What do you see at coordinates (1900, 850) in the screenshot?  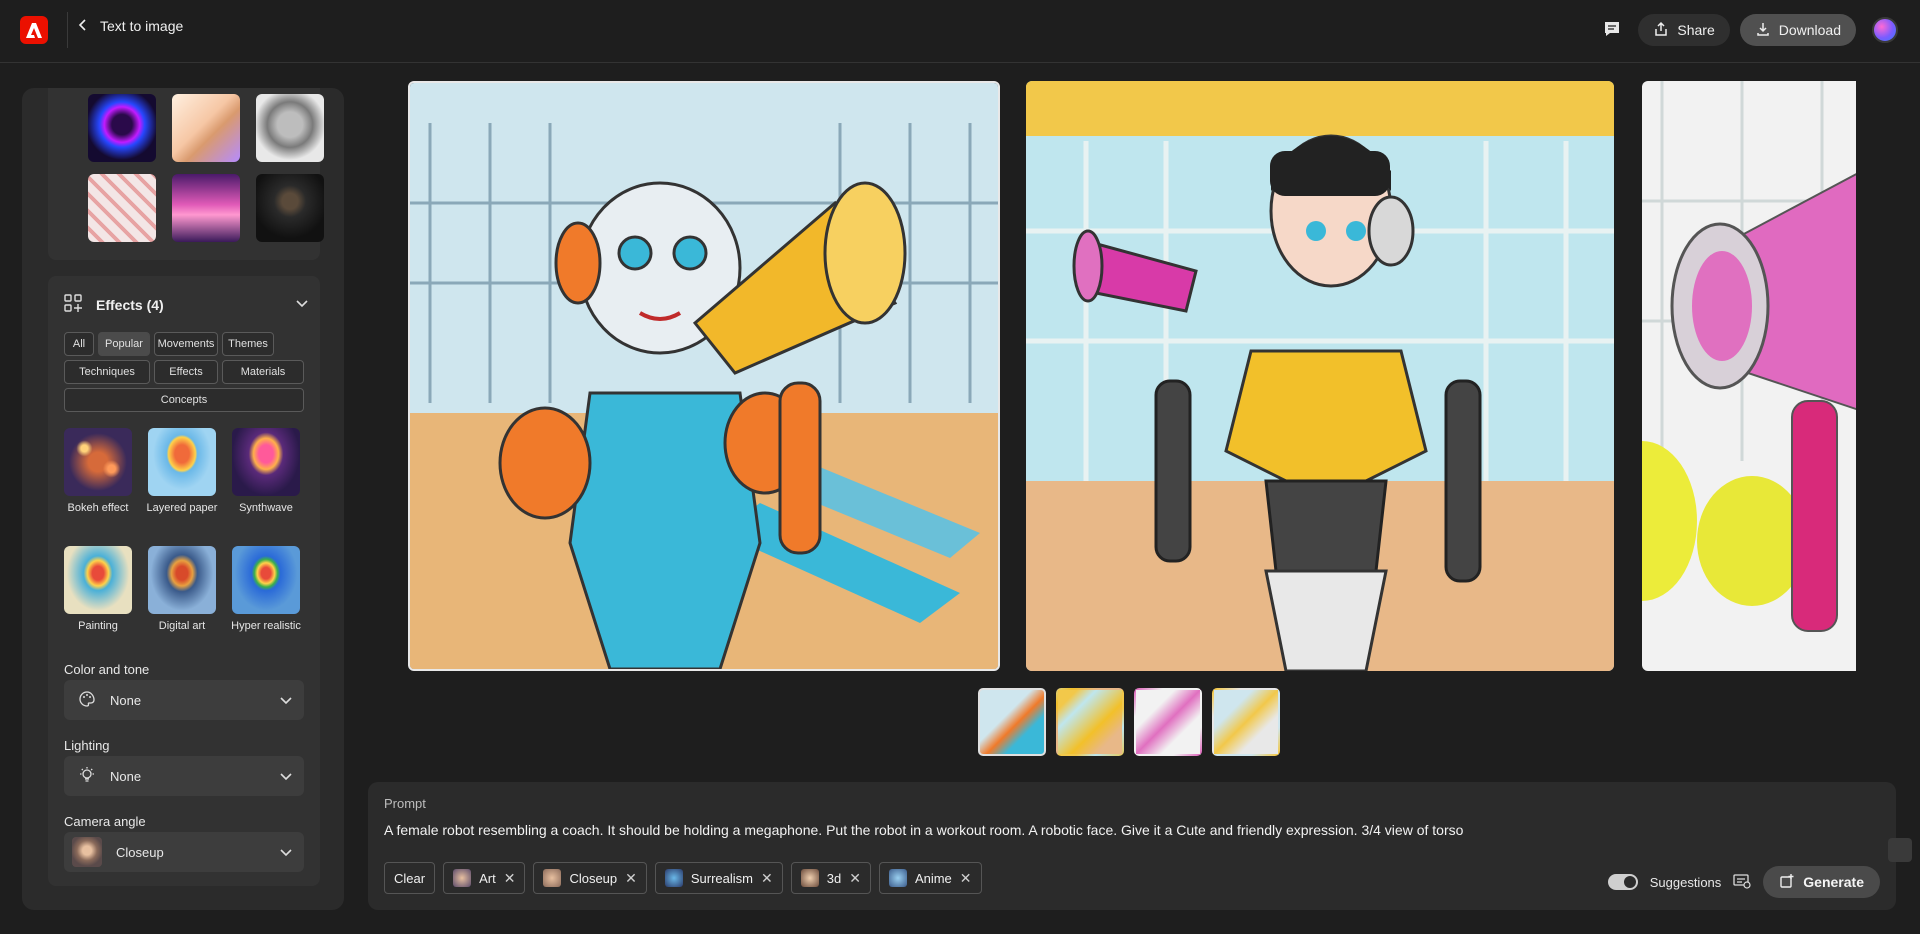 I see `collapse-panel-button` at bounding box center [1900, 850].